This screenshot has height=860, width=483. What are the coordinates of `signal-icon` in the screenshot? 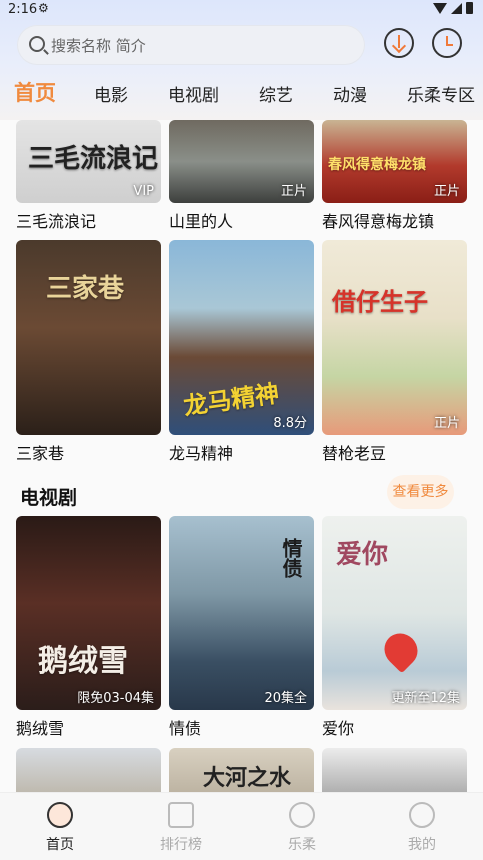 It's located at (456, 8).